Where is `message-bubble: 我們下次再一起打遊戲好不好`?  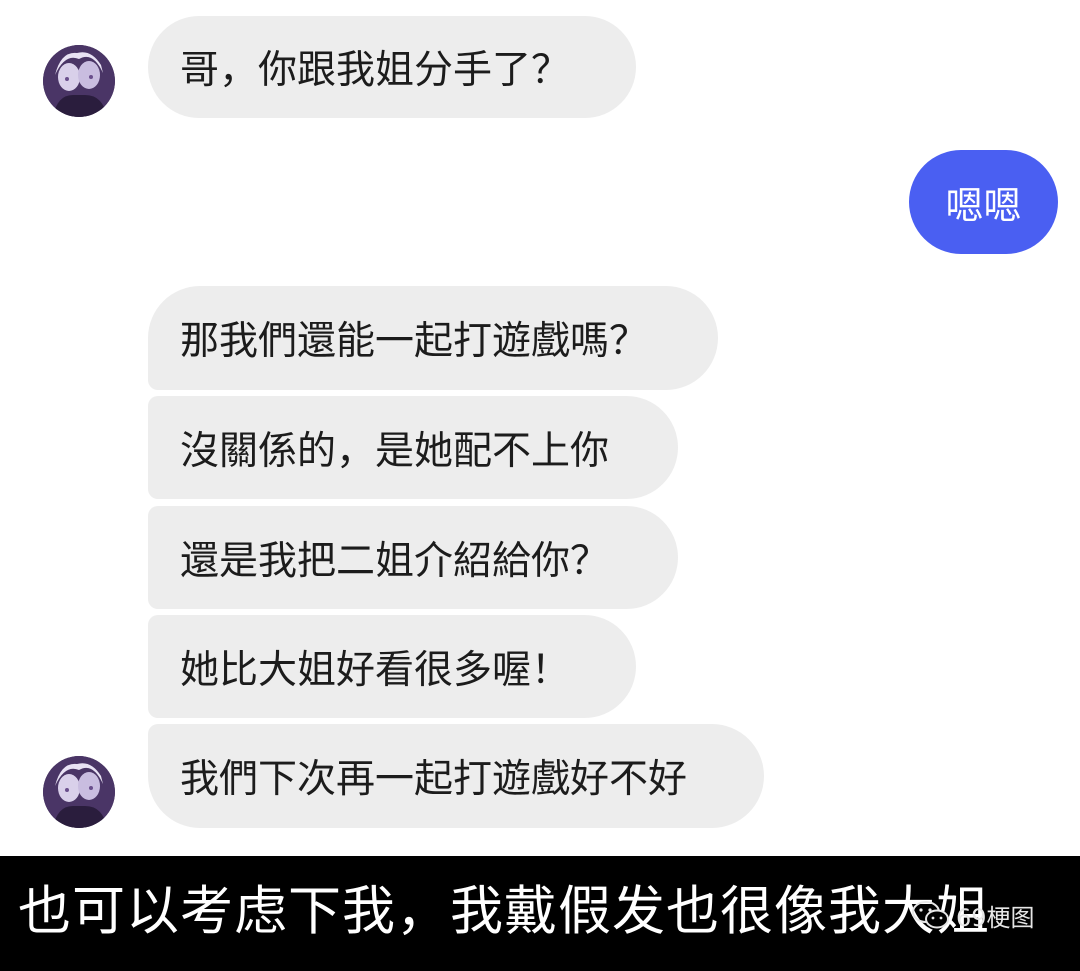
message-bubble: 我們下次再一起打遊戲好不好 is located at coordinates (456, 776).